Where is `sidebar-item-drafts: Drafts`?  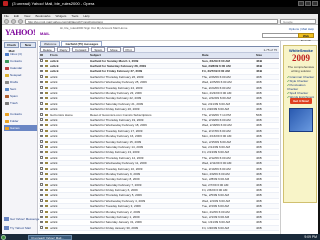
sidebar-item-drafts: Drafts is located at coordinates (20, 82).